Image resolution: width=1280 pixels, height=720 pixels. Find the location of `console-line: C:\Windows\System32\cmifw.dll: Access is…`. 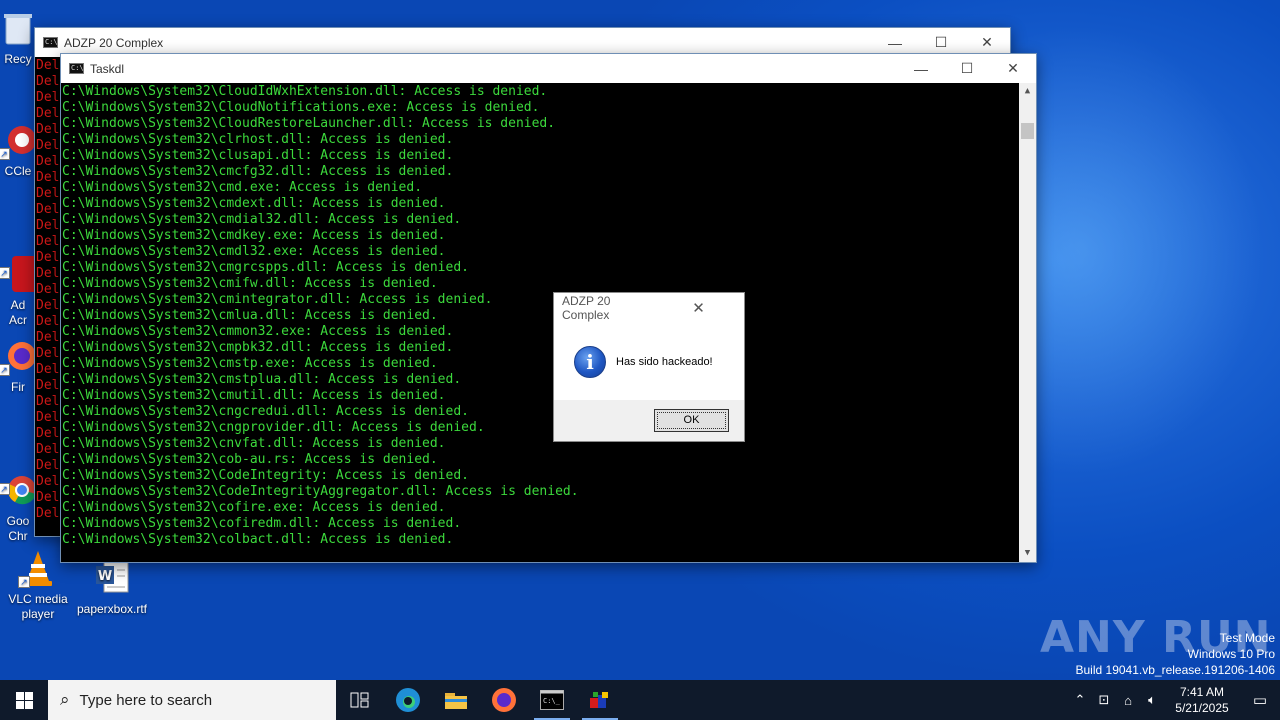

console-line: C:\Windows\System32\cmifw.dll: Access is… is located at coordinates (250, 283).